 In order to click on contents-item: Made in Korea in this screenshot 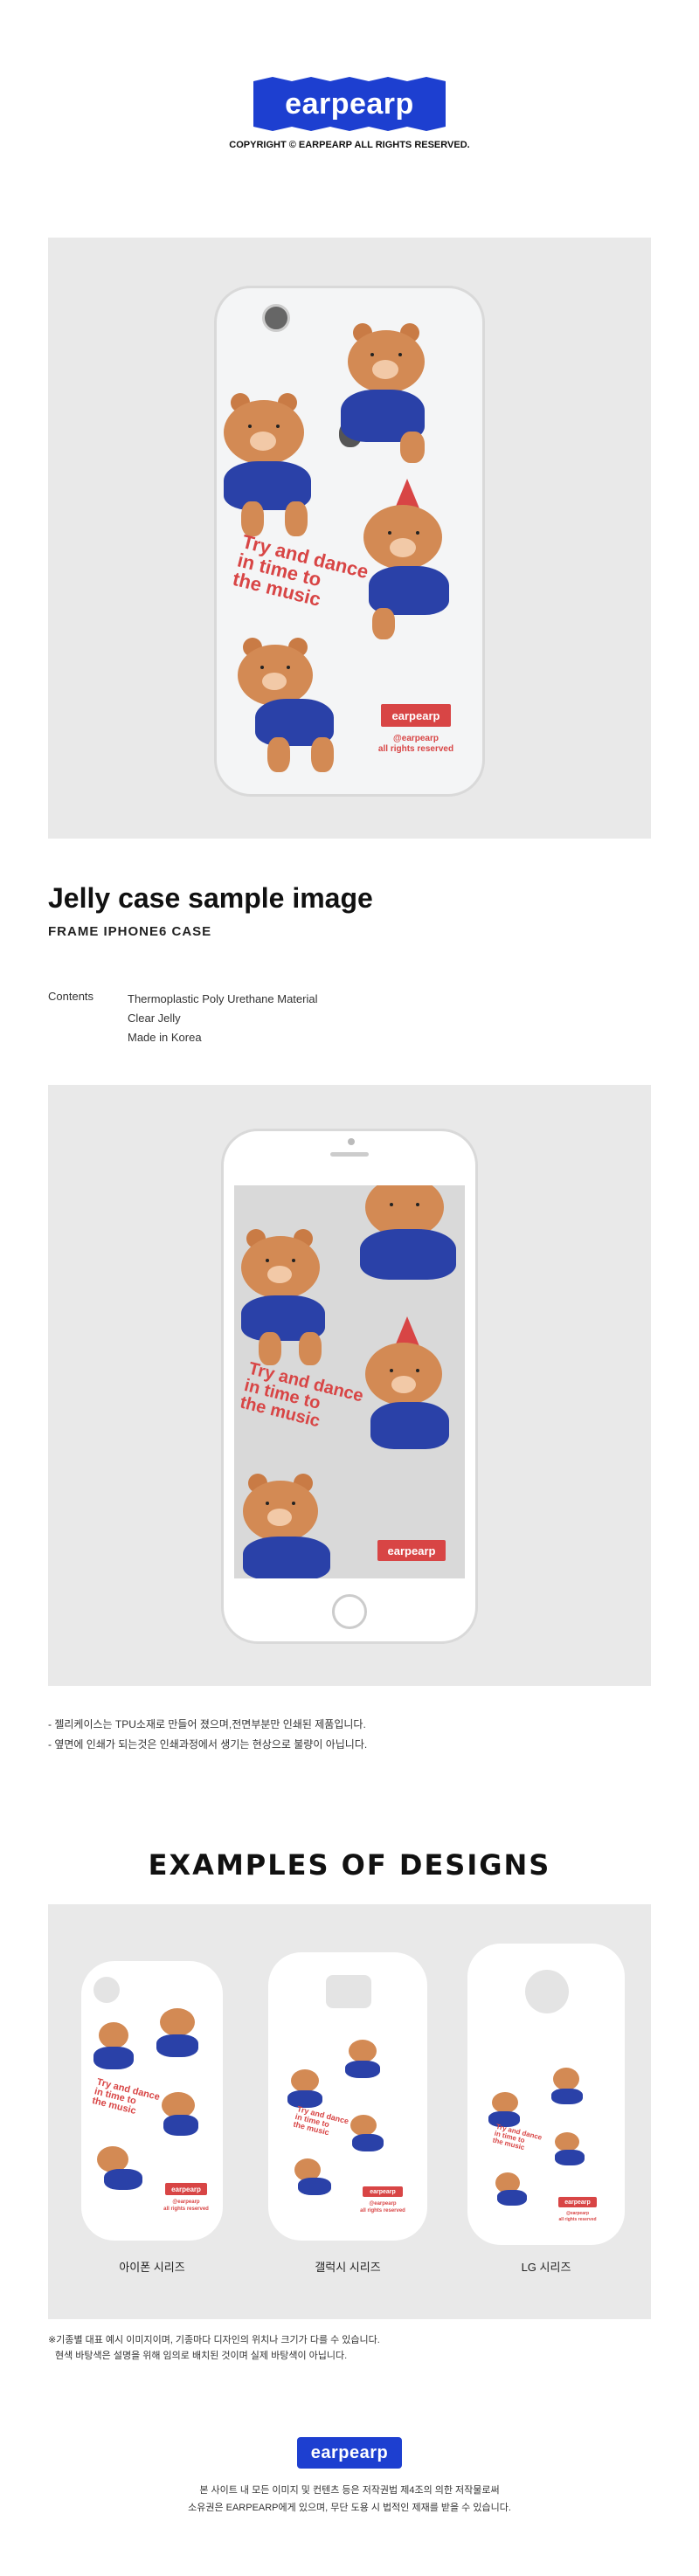, I will do `click(165, 1037)`.